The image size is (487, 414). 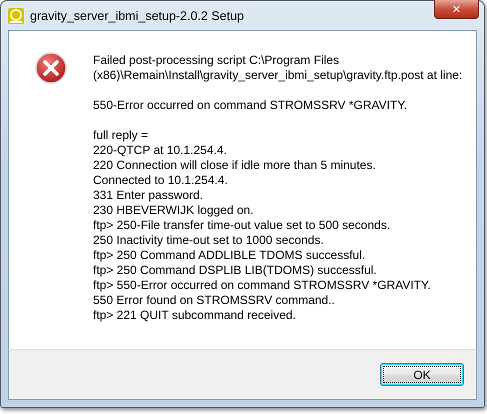 What do you see at coordinates (277, 75) in the screenshot?
I see `message-line: (x86)\Remain\Install\gravity_server_ibmi_setup\gravity.ftp.post at line:` at bounding box center [277, 75].